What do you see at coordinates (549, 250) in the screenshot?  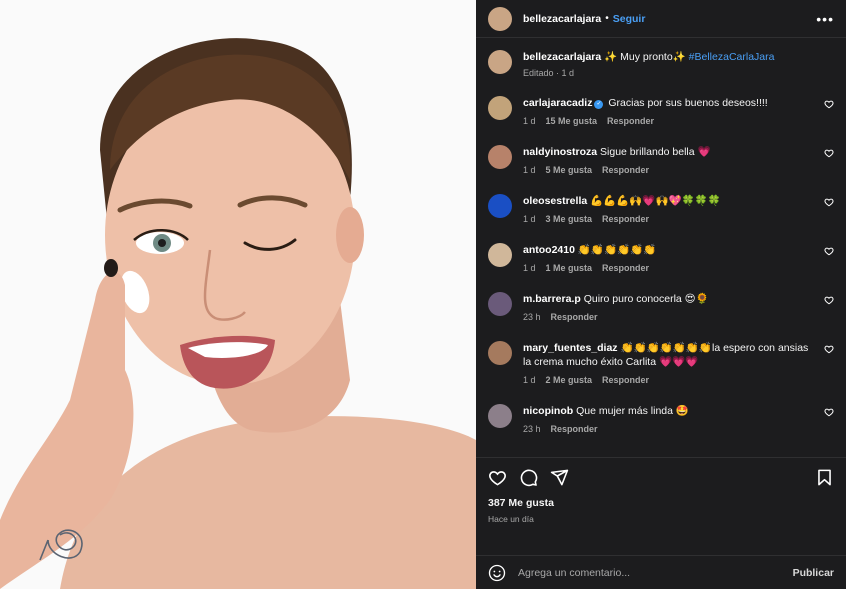 I see `commenter-username: antoo2410` at bounding box center [549, 250].